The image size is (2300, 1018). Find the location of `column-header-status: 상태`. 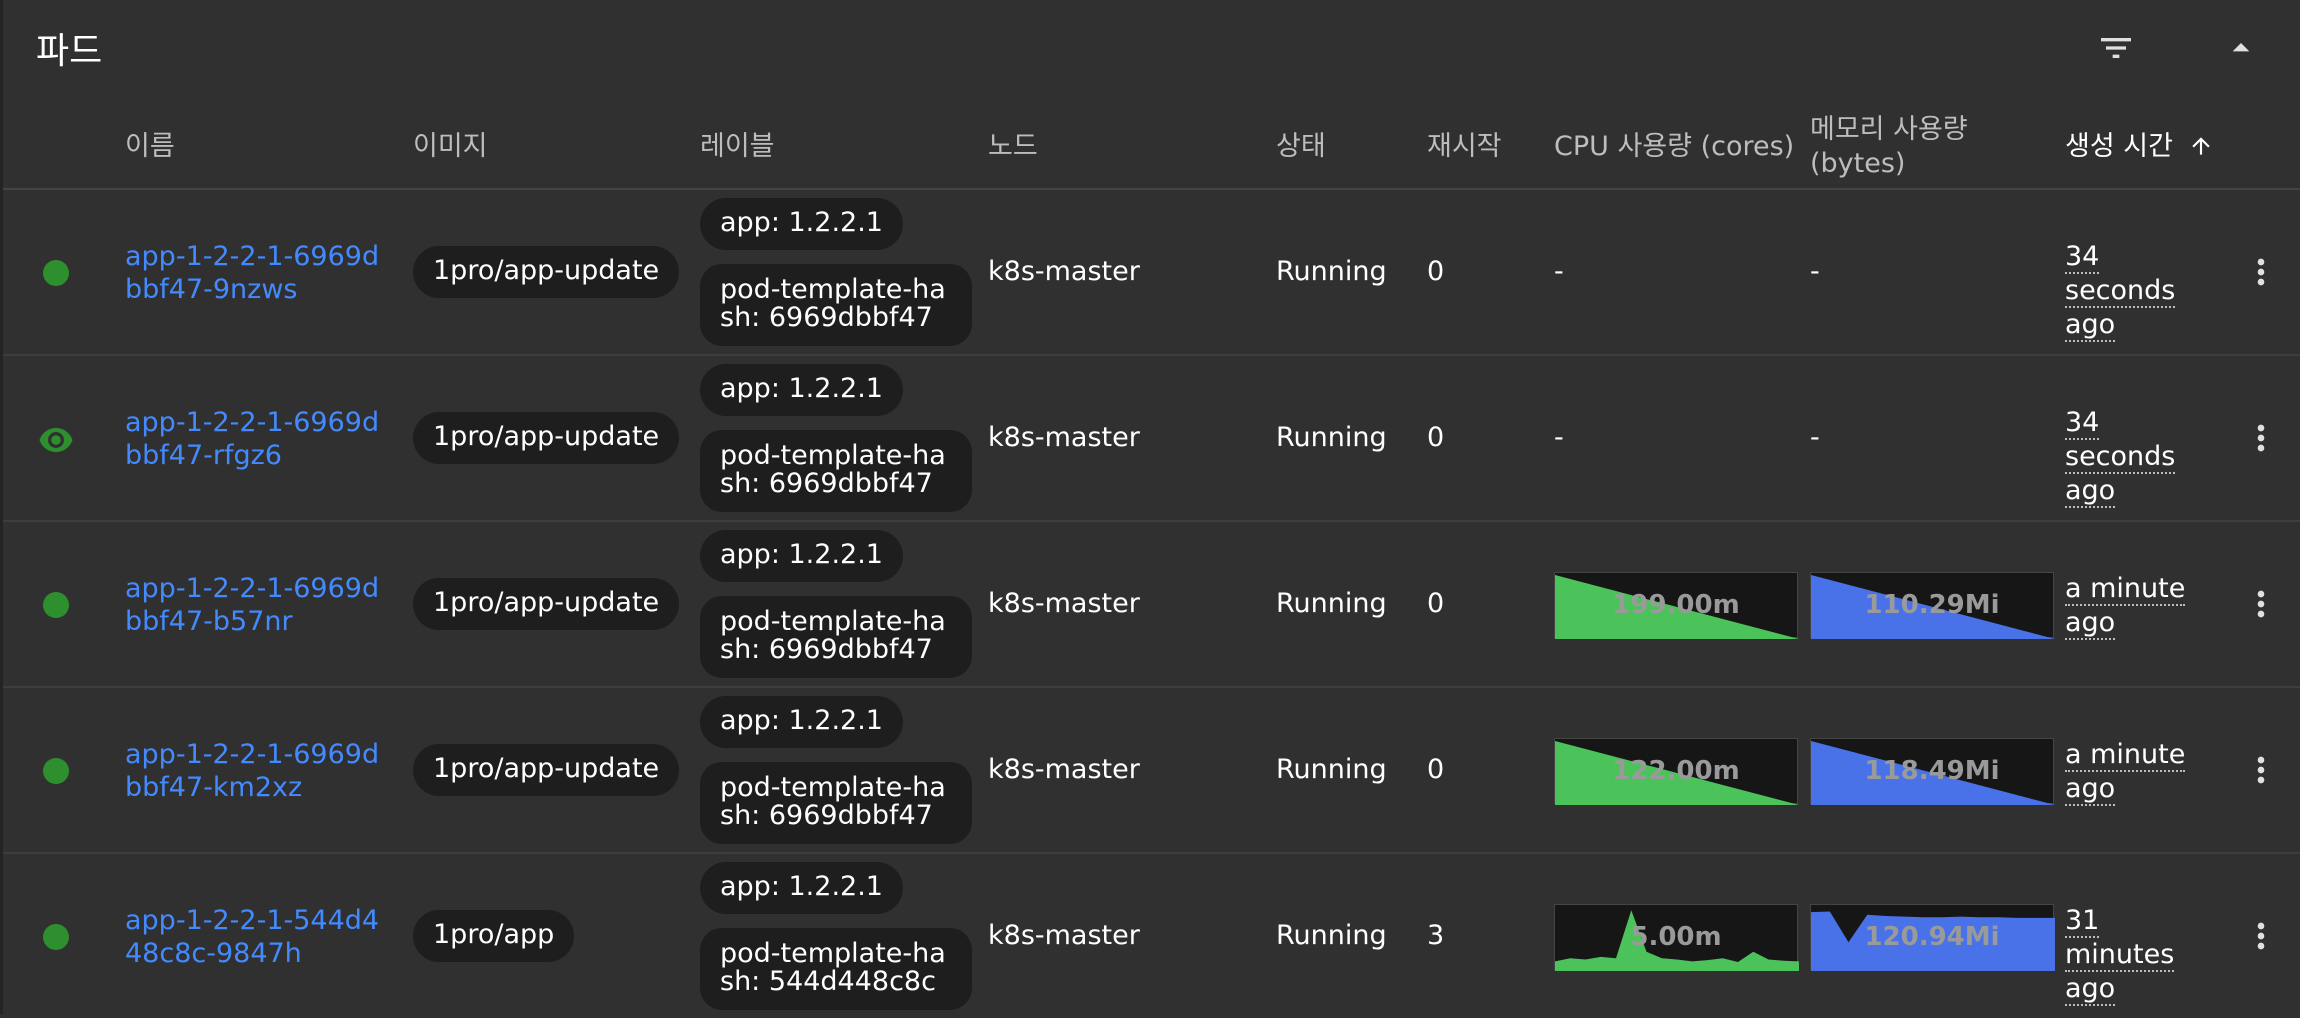

column-header-status: 상태 is located at coordinates (1301, 147).